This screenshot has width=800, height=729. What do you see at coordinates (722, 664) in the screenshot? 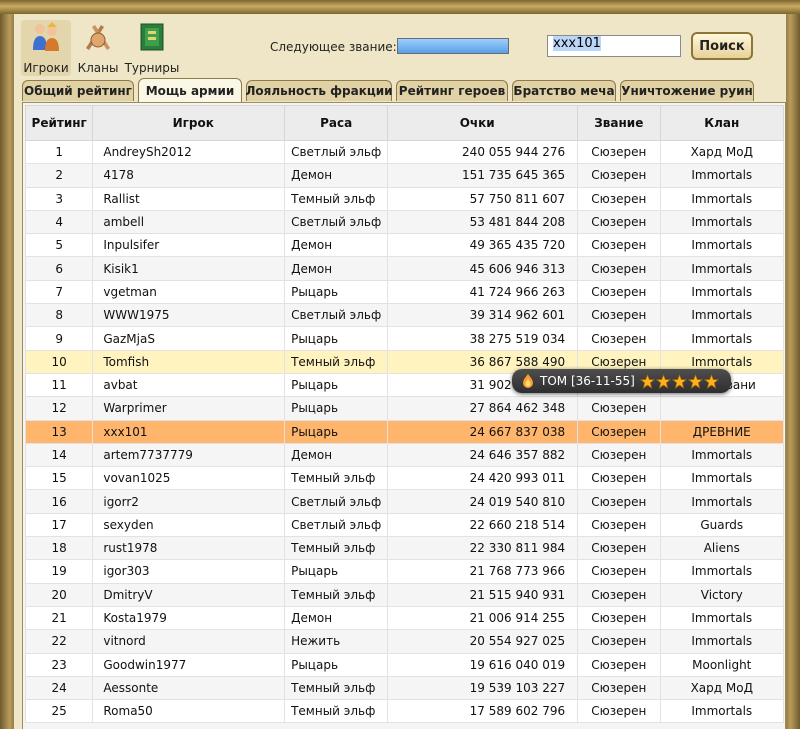
I see `cell-clan: Moonlight` at bounding box center [722, 664].